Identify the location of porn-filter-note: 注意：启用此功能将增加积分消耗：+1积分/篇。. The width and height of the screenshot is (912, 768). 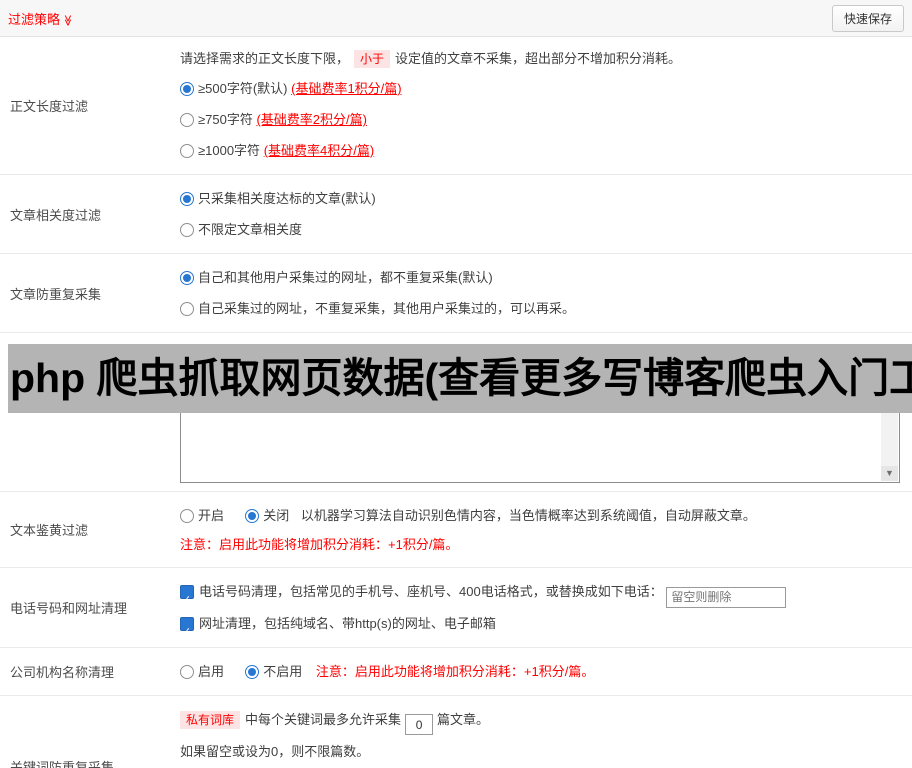
(319, 544).